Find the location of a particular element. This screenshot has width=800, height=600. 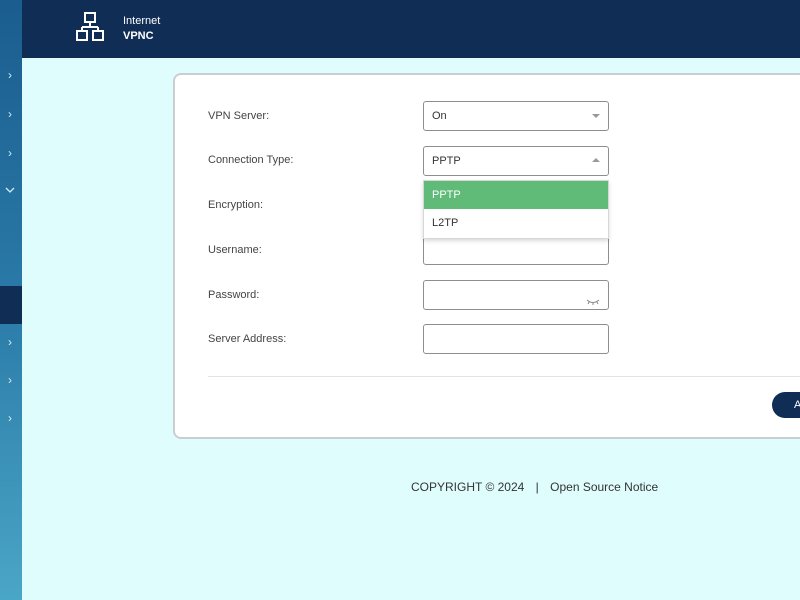

caret-down-icon is located at coordinates (596, 116).